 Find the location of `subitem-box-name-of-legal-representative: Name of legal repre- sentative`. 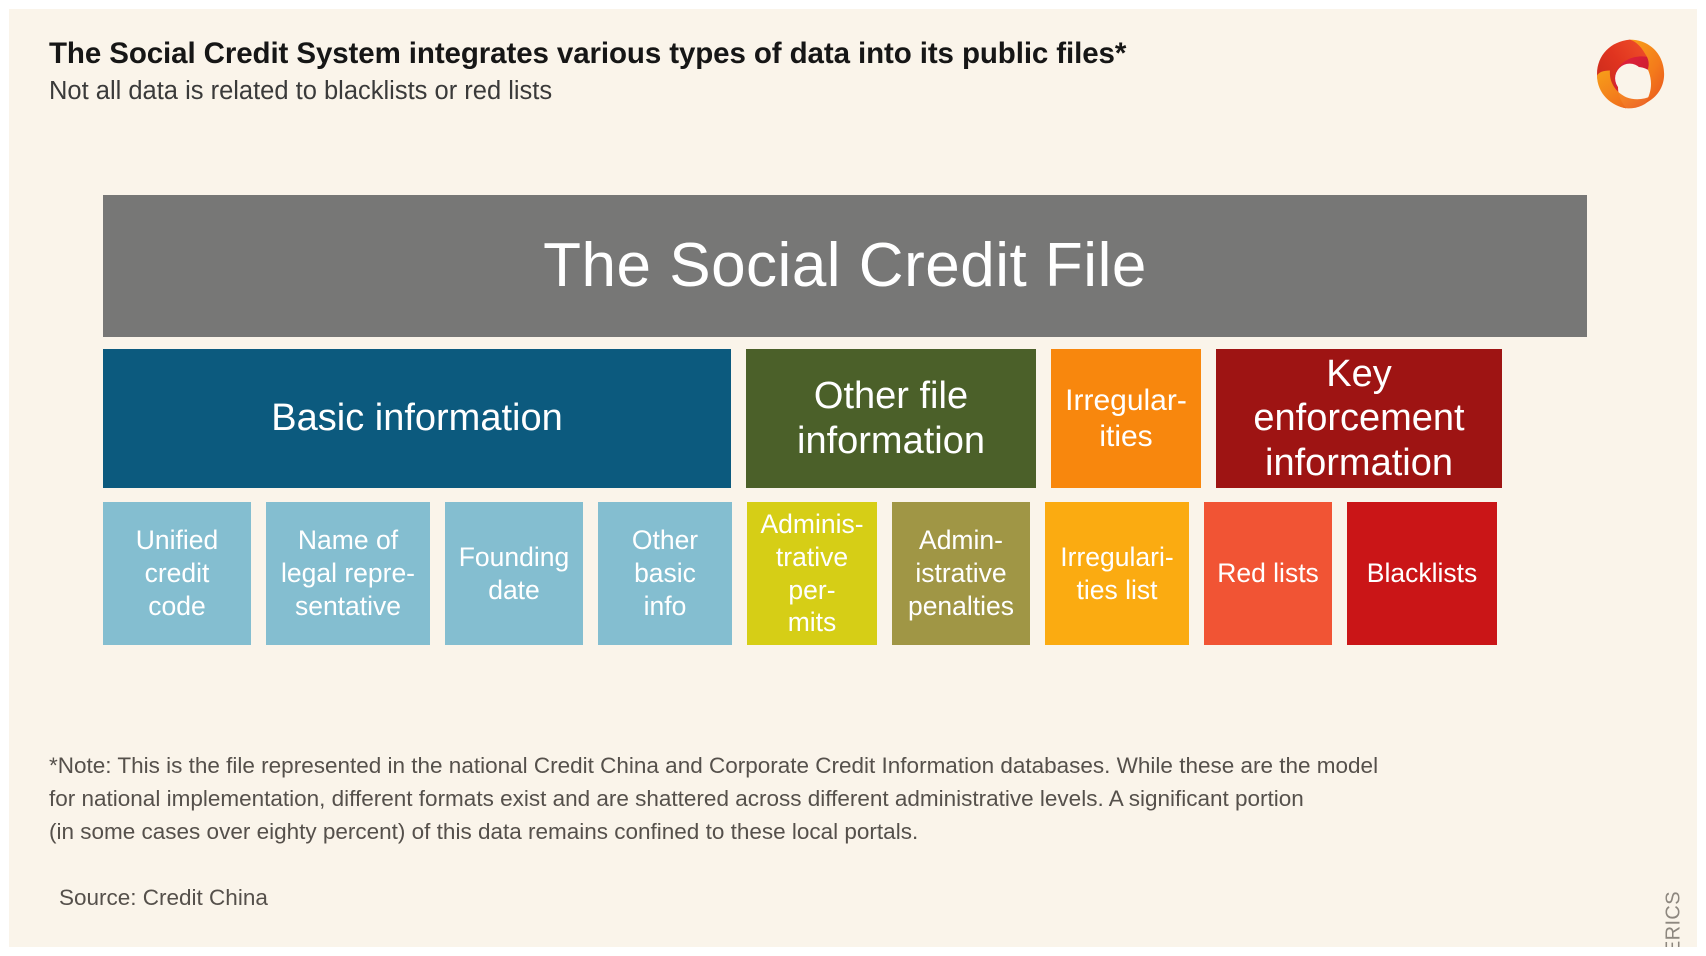

subitem-box-name-of-legal-representative: Name of legal repre- sentative is located at coordinates (348, 573).